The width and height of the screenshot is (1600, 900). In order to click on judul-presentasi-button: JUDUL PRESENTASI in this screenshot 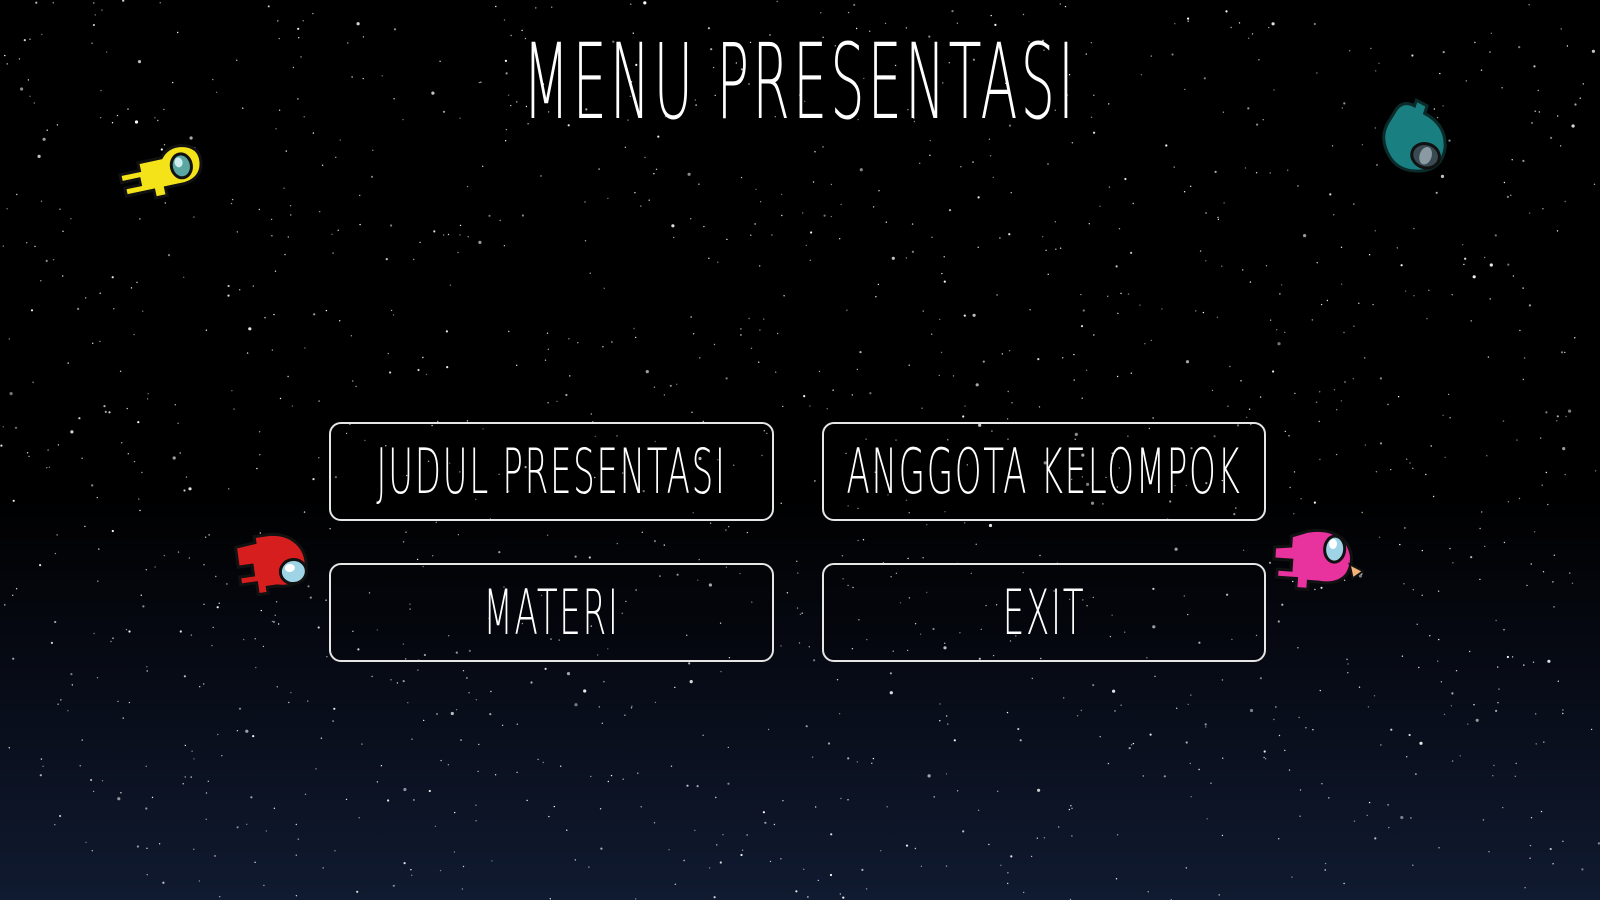, I will do `click(551, 471)`.